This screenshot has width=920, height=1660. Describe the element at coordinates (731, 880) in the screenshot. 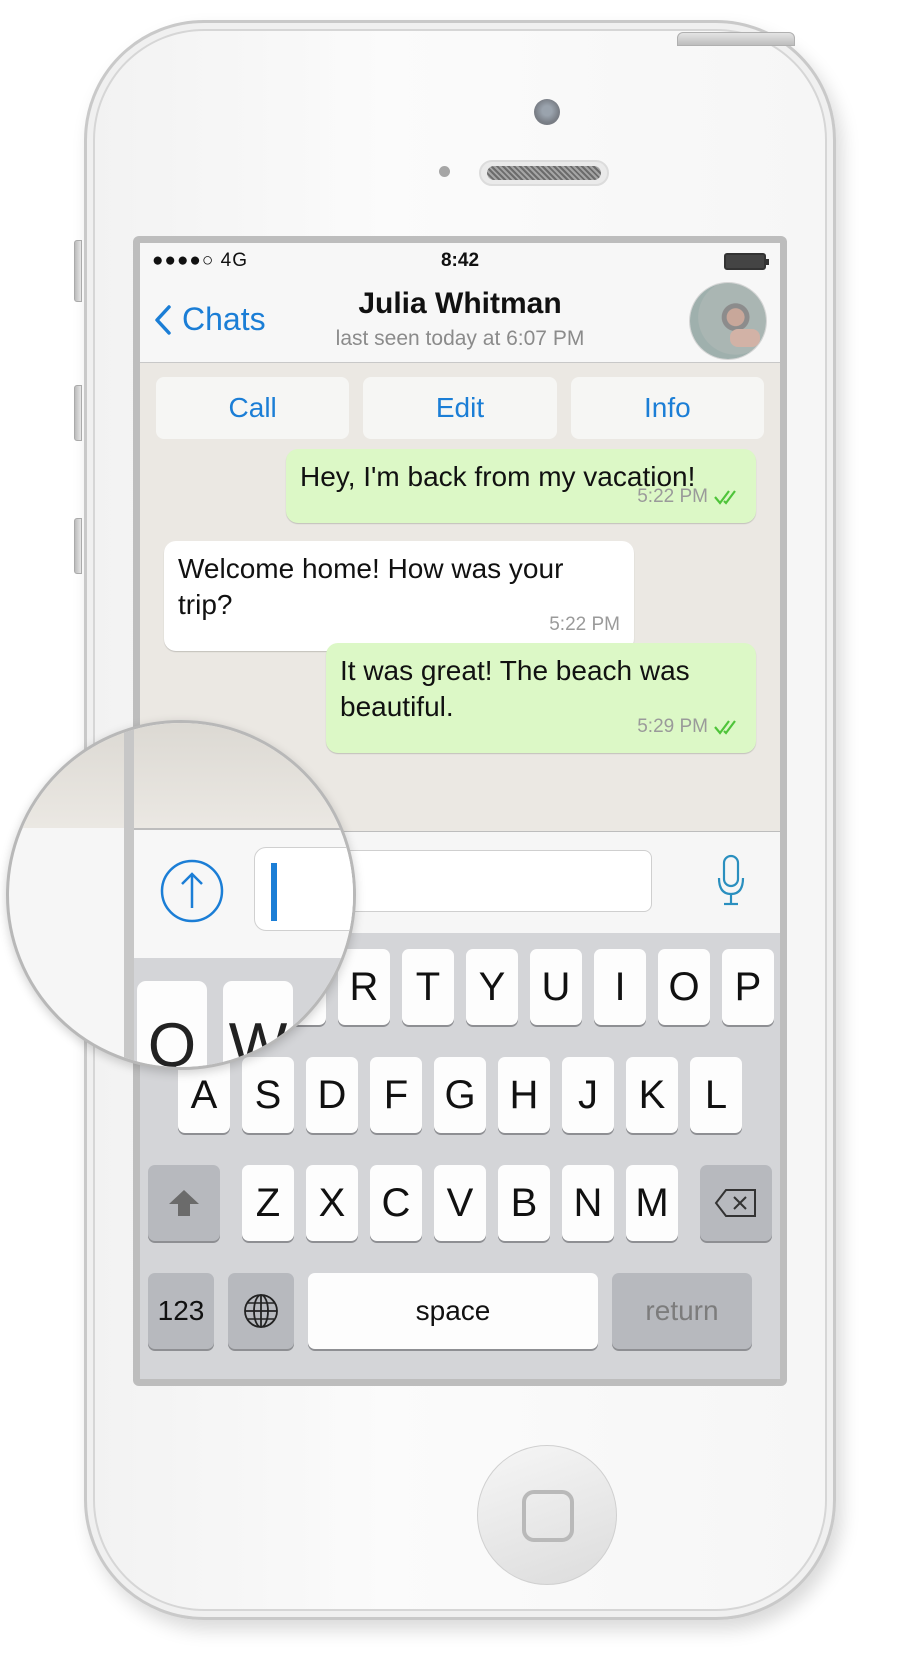

I see `microphone-icon` at that location.